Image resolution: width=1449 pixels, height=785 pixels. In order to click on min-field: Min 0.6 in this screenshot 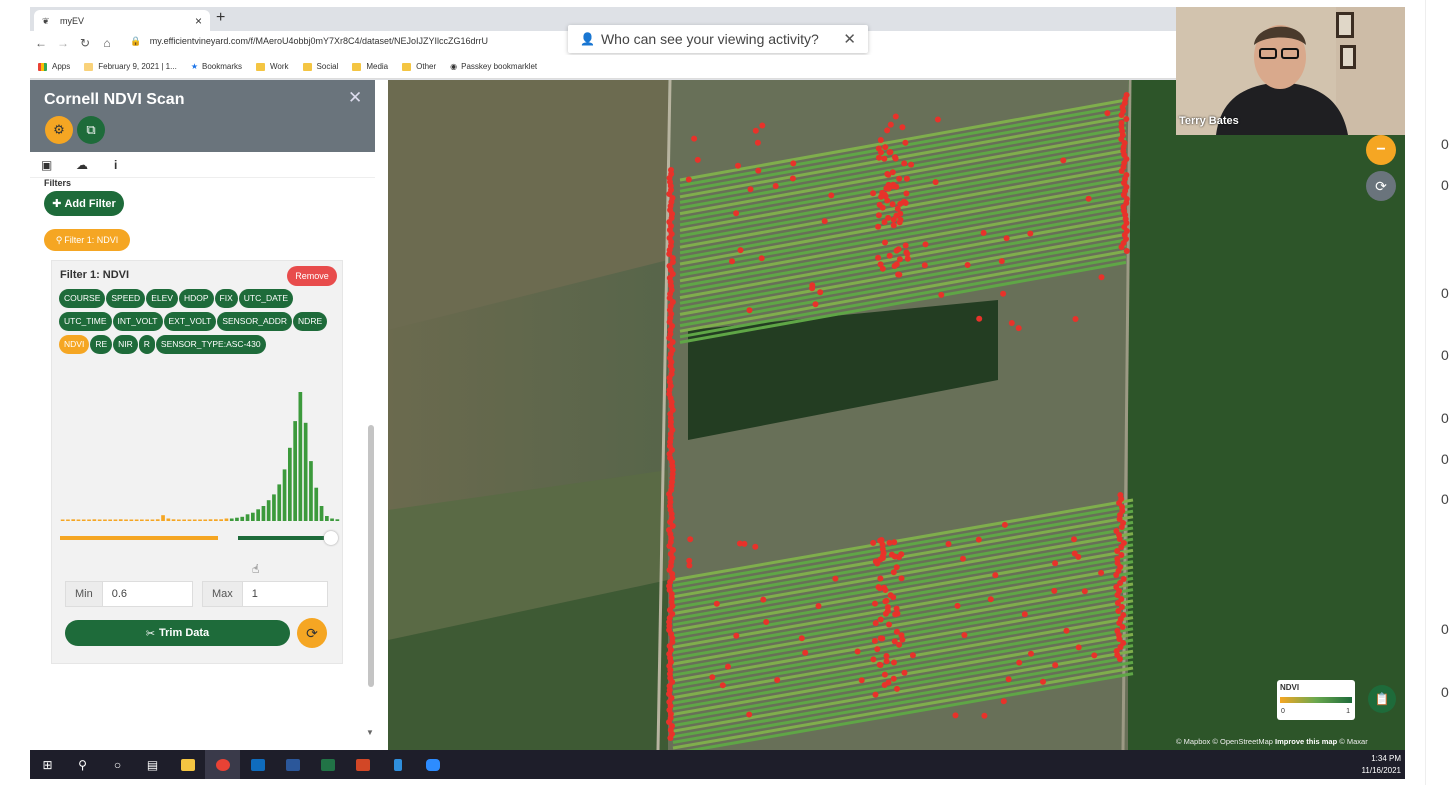, I will do `click(129, 594)`.